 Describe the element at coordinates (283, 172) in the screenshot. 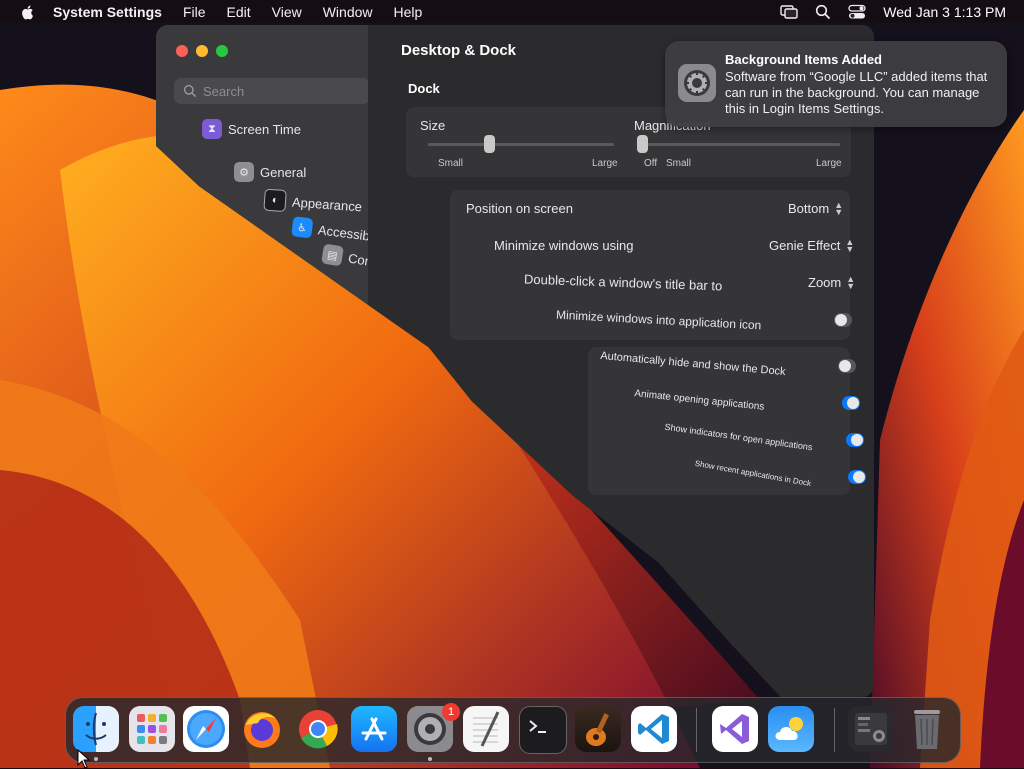

I see `sidebar-item-label: General` at that location.